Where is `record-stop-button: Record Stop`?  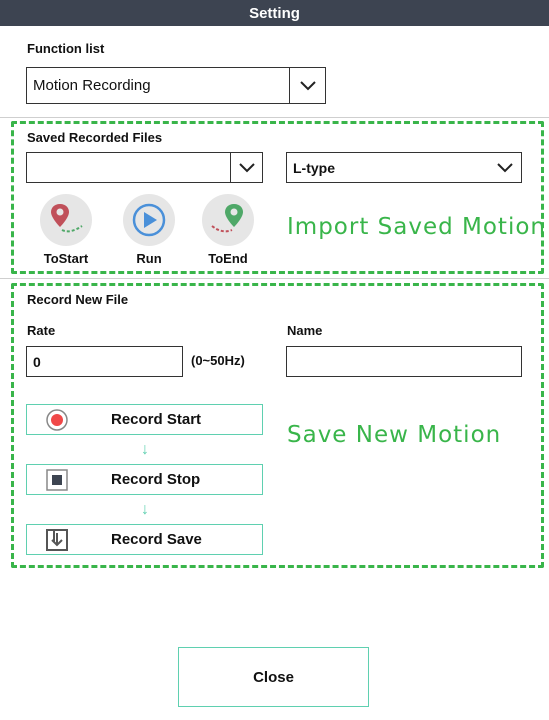 record-stop-button: Record Stop is located at coordinates (144, 479).